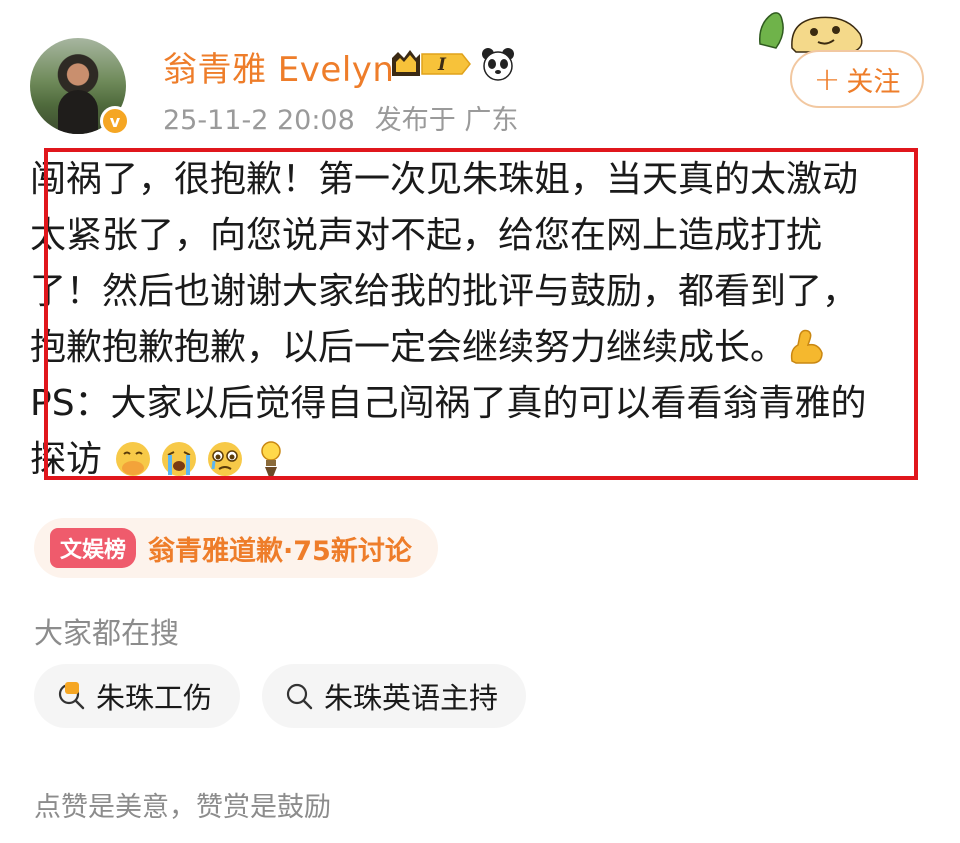 The width and height of the screenshot is (960, 843). Describe the element at coordinates (66, 459) in the screenshot. I see `post-line-6-text: 探访` at that location.